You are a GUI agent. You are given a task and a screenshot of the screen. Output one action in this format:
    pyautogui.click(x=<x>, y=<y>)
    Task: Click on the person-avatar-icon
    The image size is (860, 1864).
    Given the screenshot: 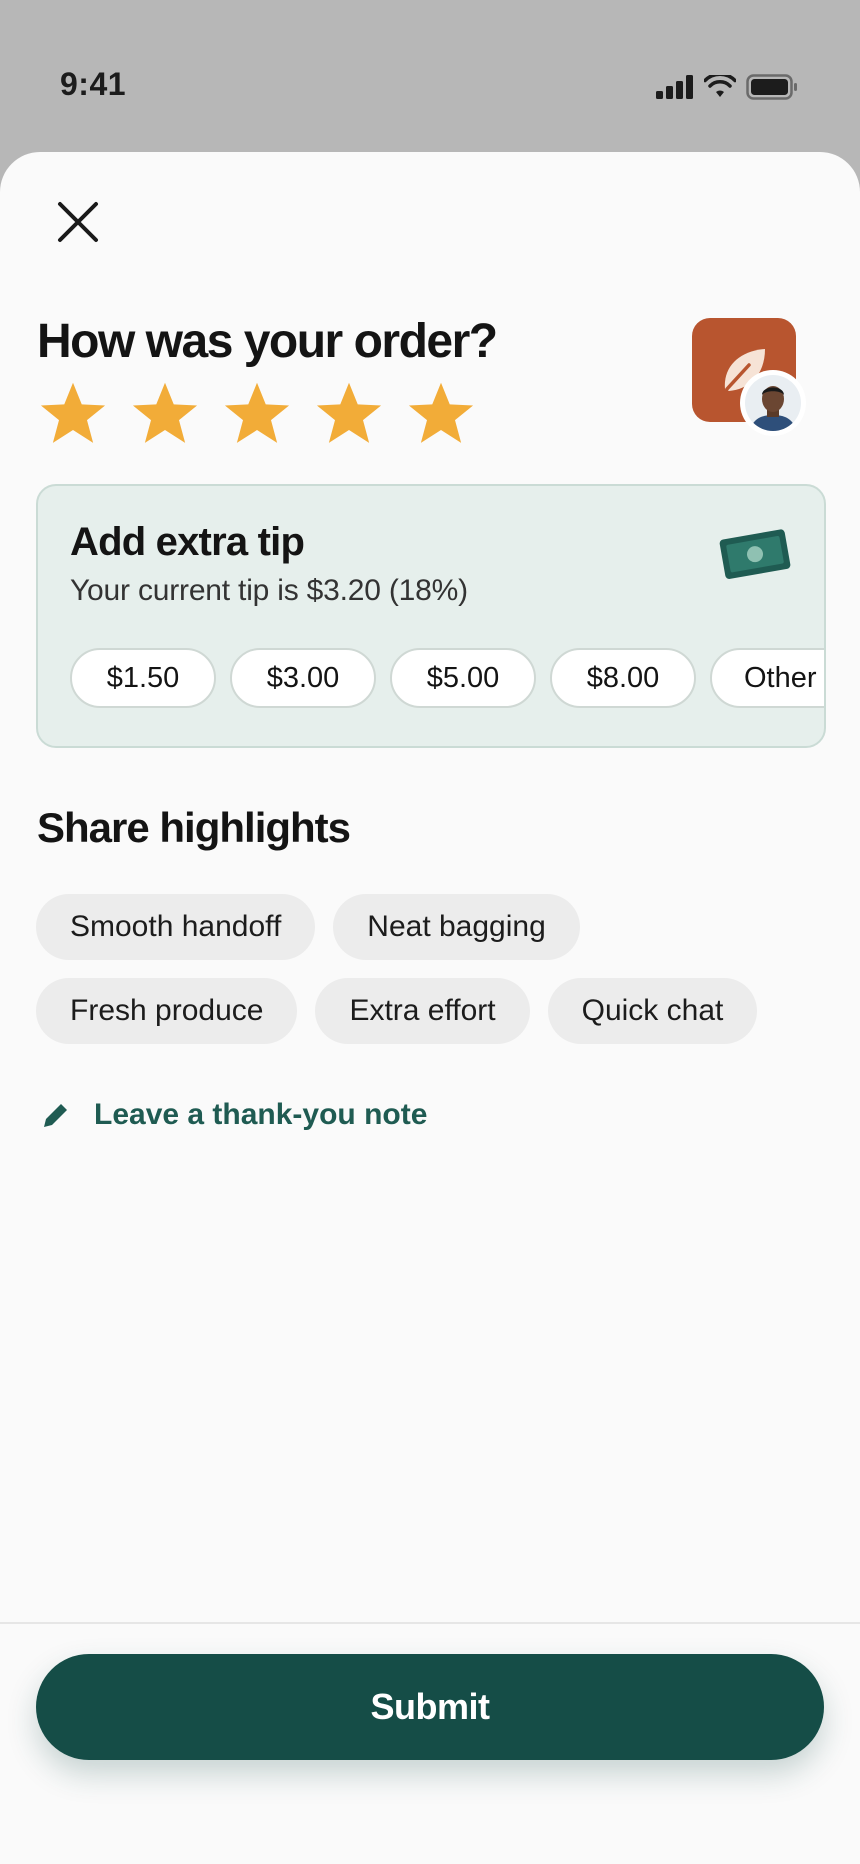 What is the action you would take?
    pyautogui.click(x=773, y=403)
    